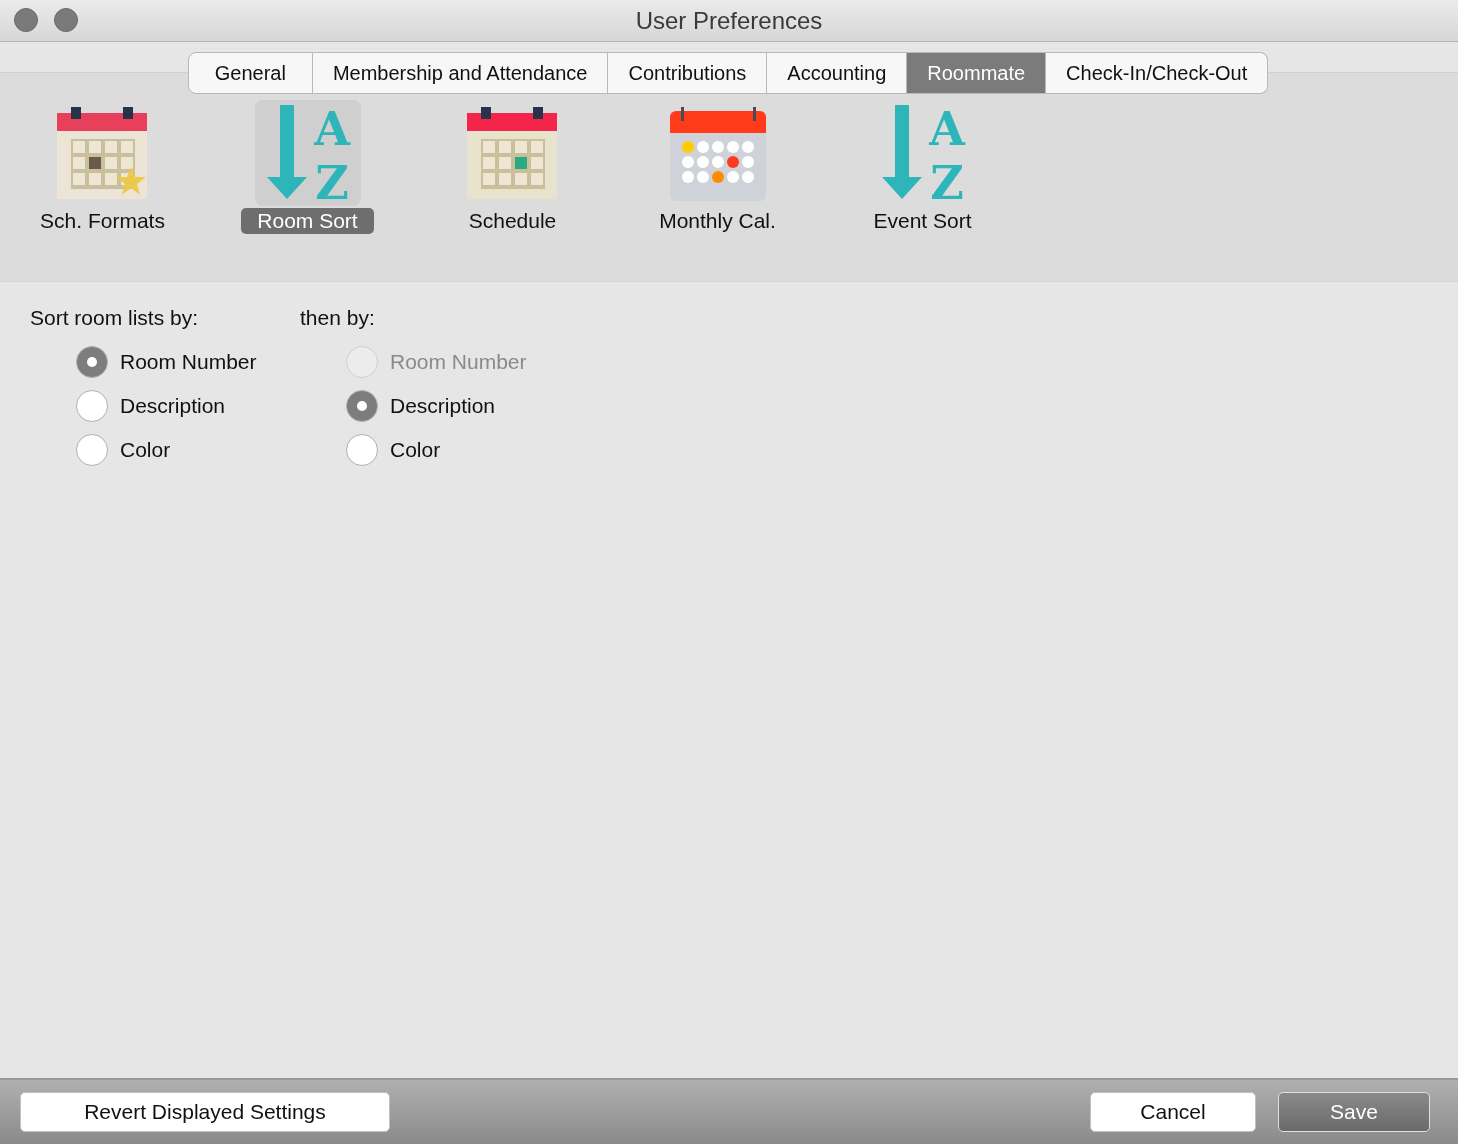 This screenshot has width=1458, height=1144. What do you see at coordinates (26, 20) in the screenshot?
I see `close-button` at bounding box center [26, 20].